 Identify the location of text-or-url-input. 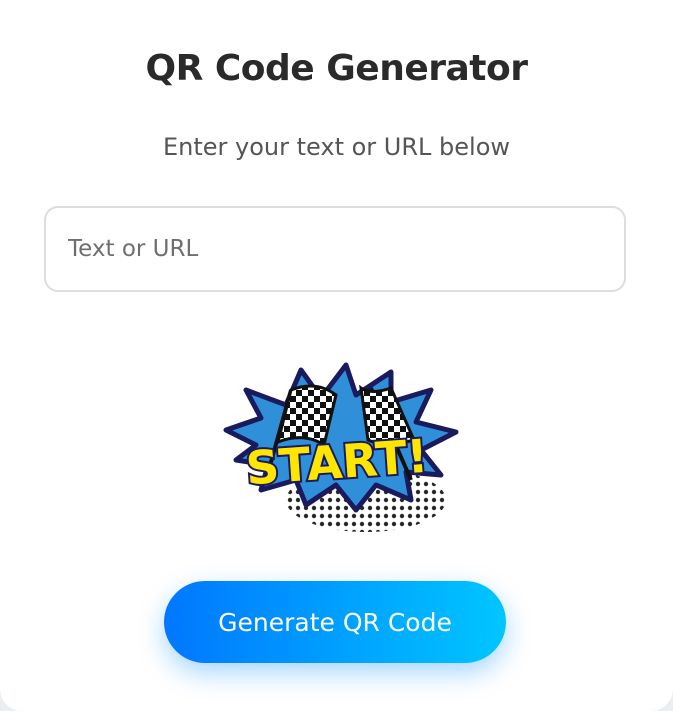
(335, 249).